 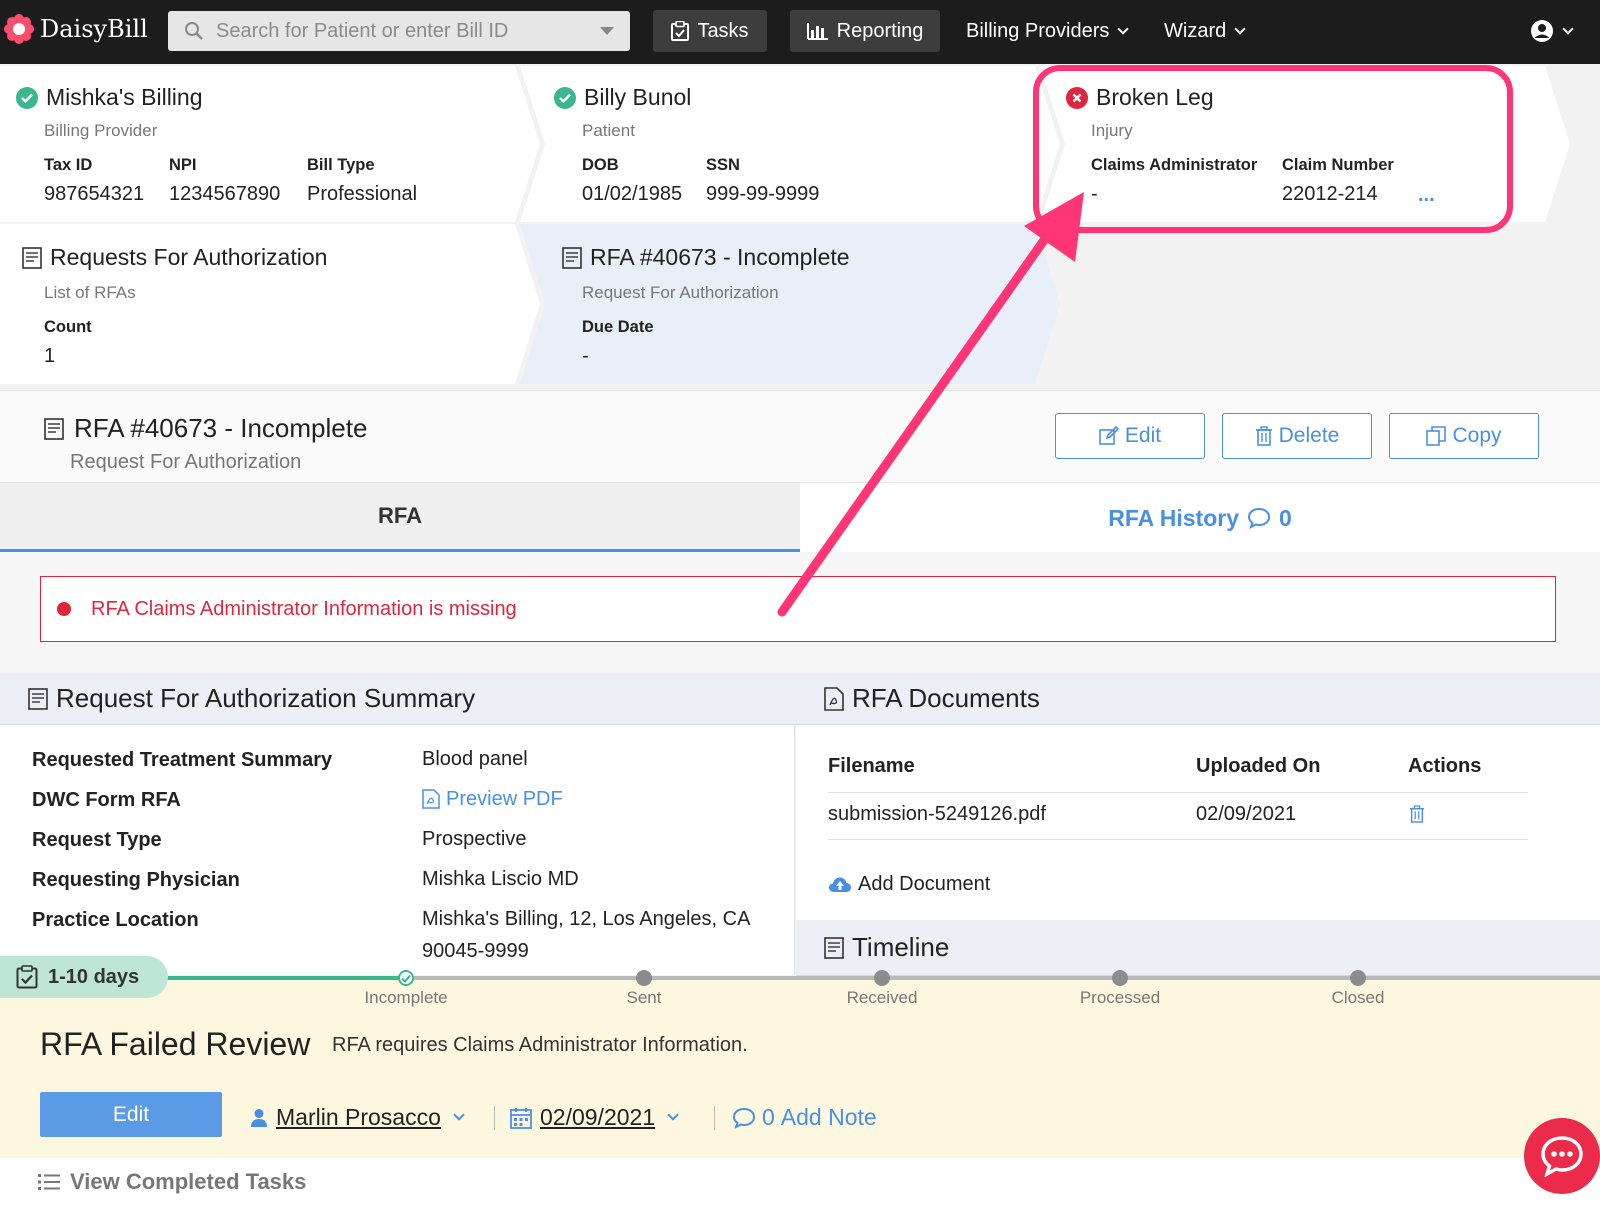 I want to click on actions-header: Actions, so click(x=1445, y=766).